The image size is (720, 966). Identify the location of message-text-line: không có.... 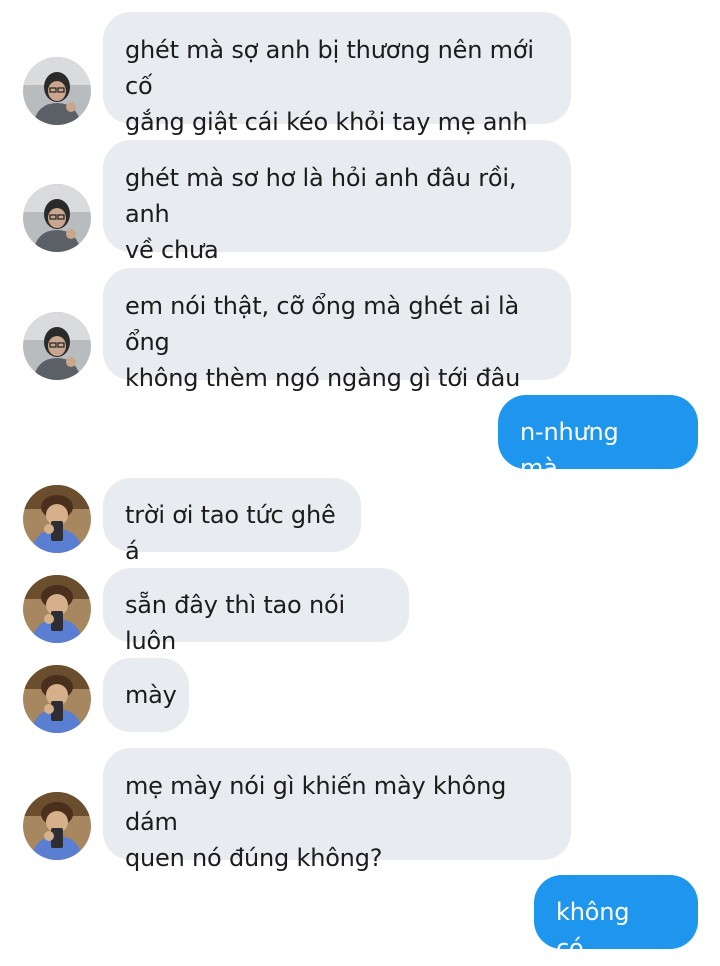
(593, 930).